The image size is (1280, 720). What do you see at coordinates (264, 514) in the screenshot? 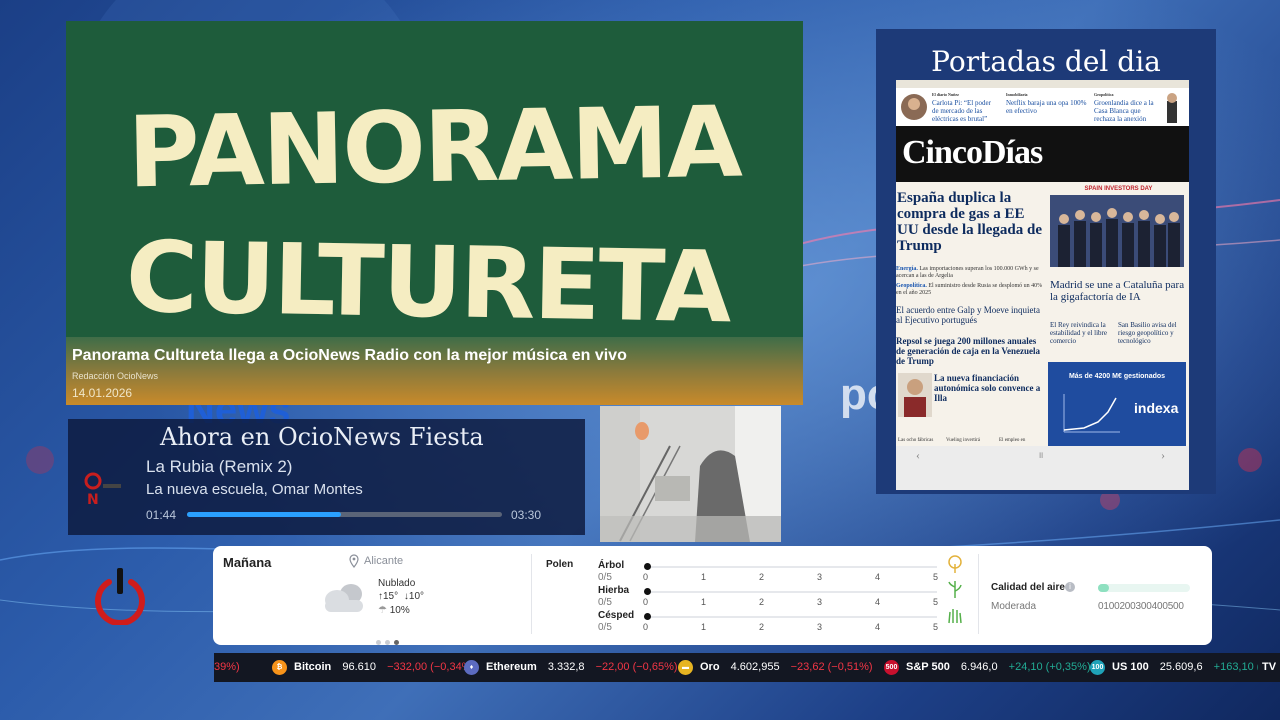
I see `now-playing-progress-fill` at bounding box center [264, 514].